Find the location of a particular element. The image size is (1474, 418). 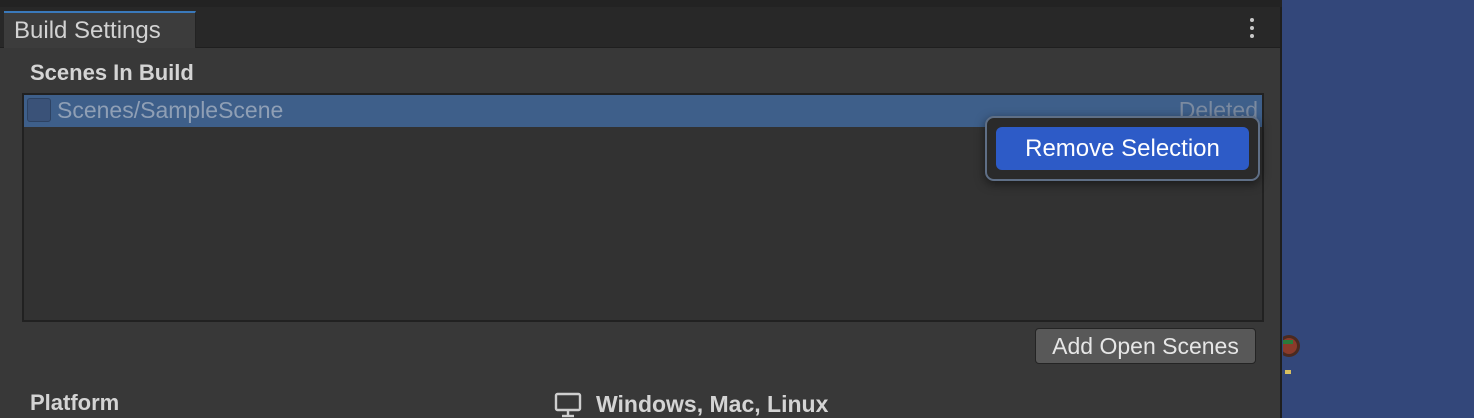

monitor-icon is located at coordinates (568, 405).